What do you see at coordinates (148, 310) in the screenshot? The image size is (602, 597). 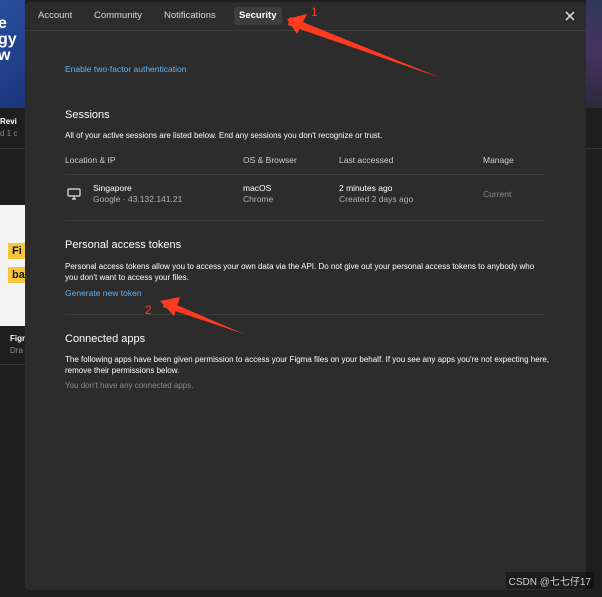 I see `annotation-marker-2: 2` at bounding box center [148, 310].